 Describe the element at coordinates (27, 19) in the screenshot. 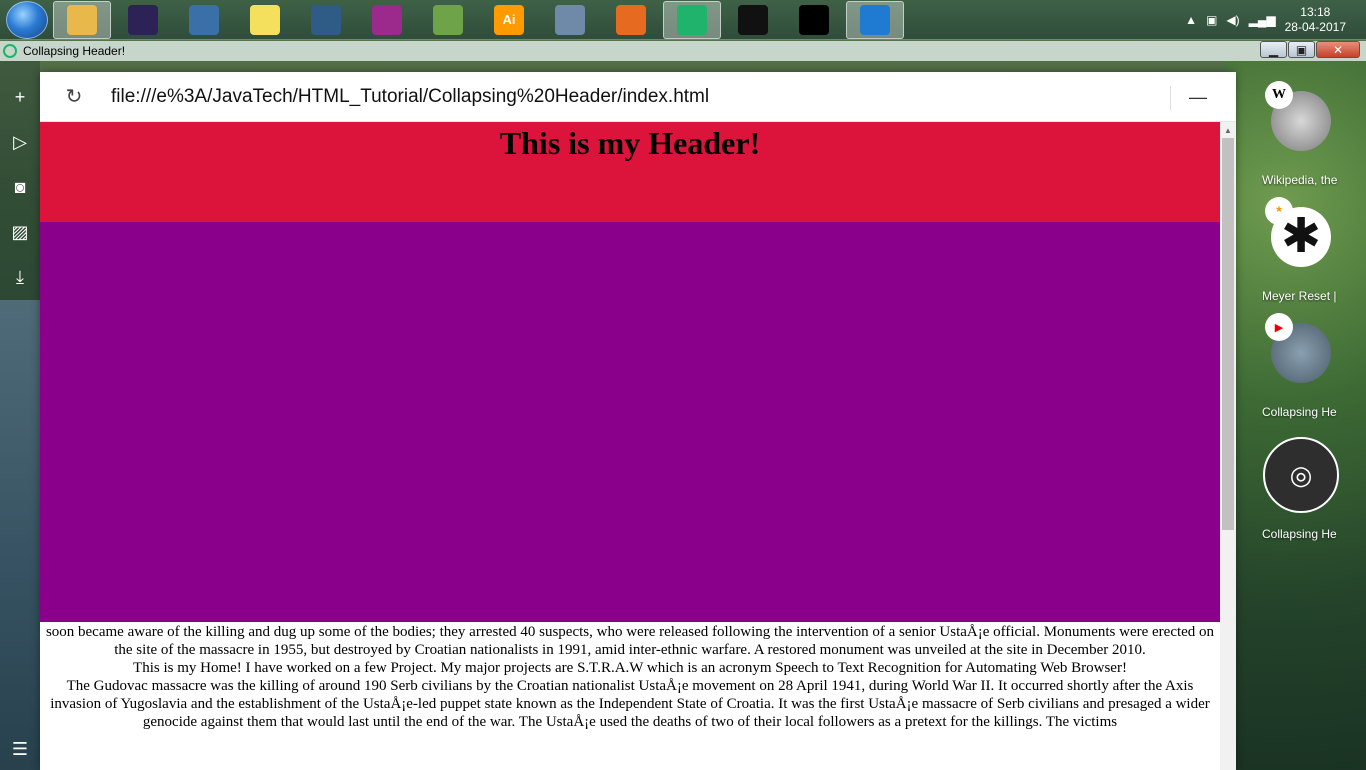

I see `start-button` at that location.